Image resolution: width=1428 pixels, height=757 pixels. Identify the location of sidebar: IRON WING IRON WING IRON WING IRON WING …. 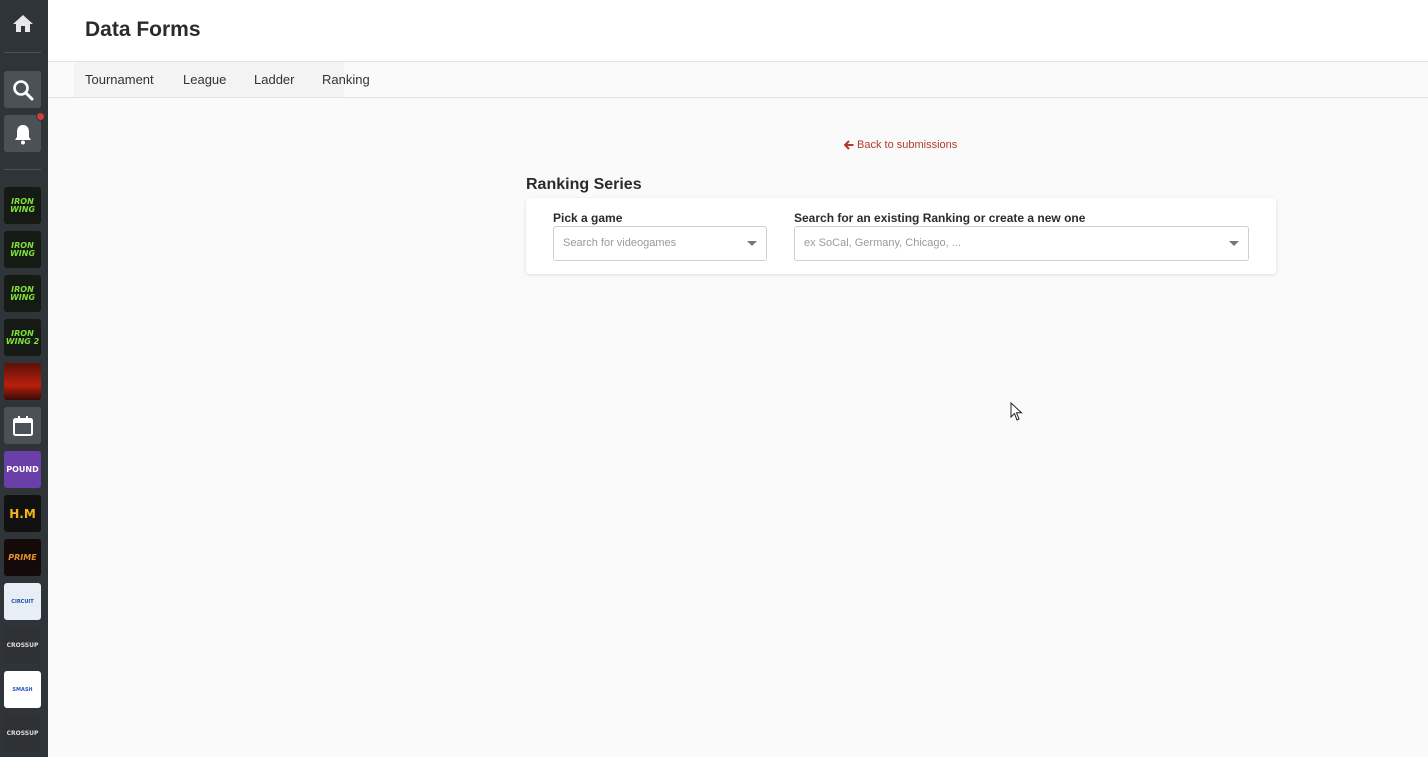
(24, 378).